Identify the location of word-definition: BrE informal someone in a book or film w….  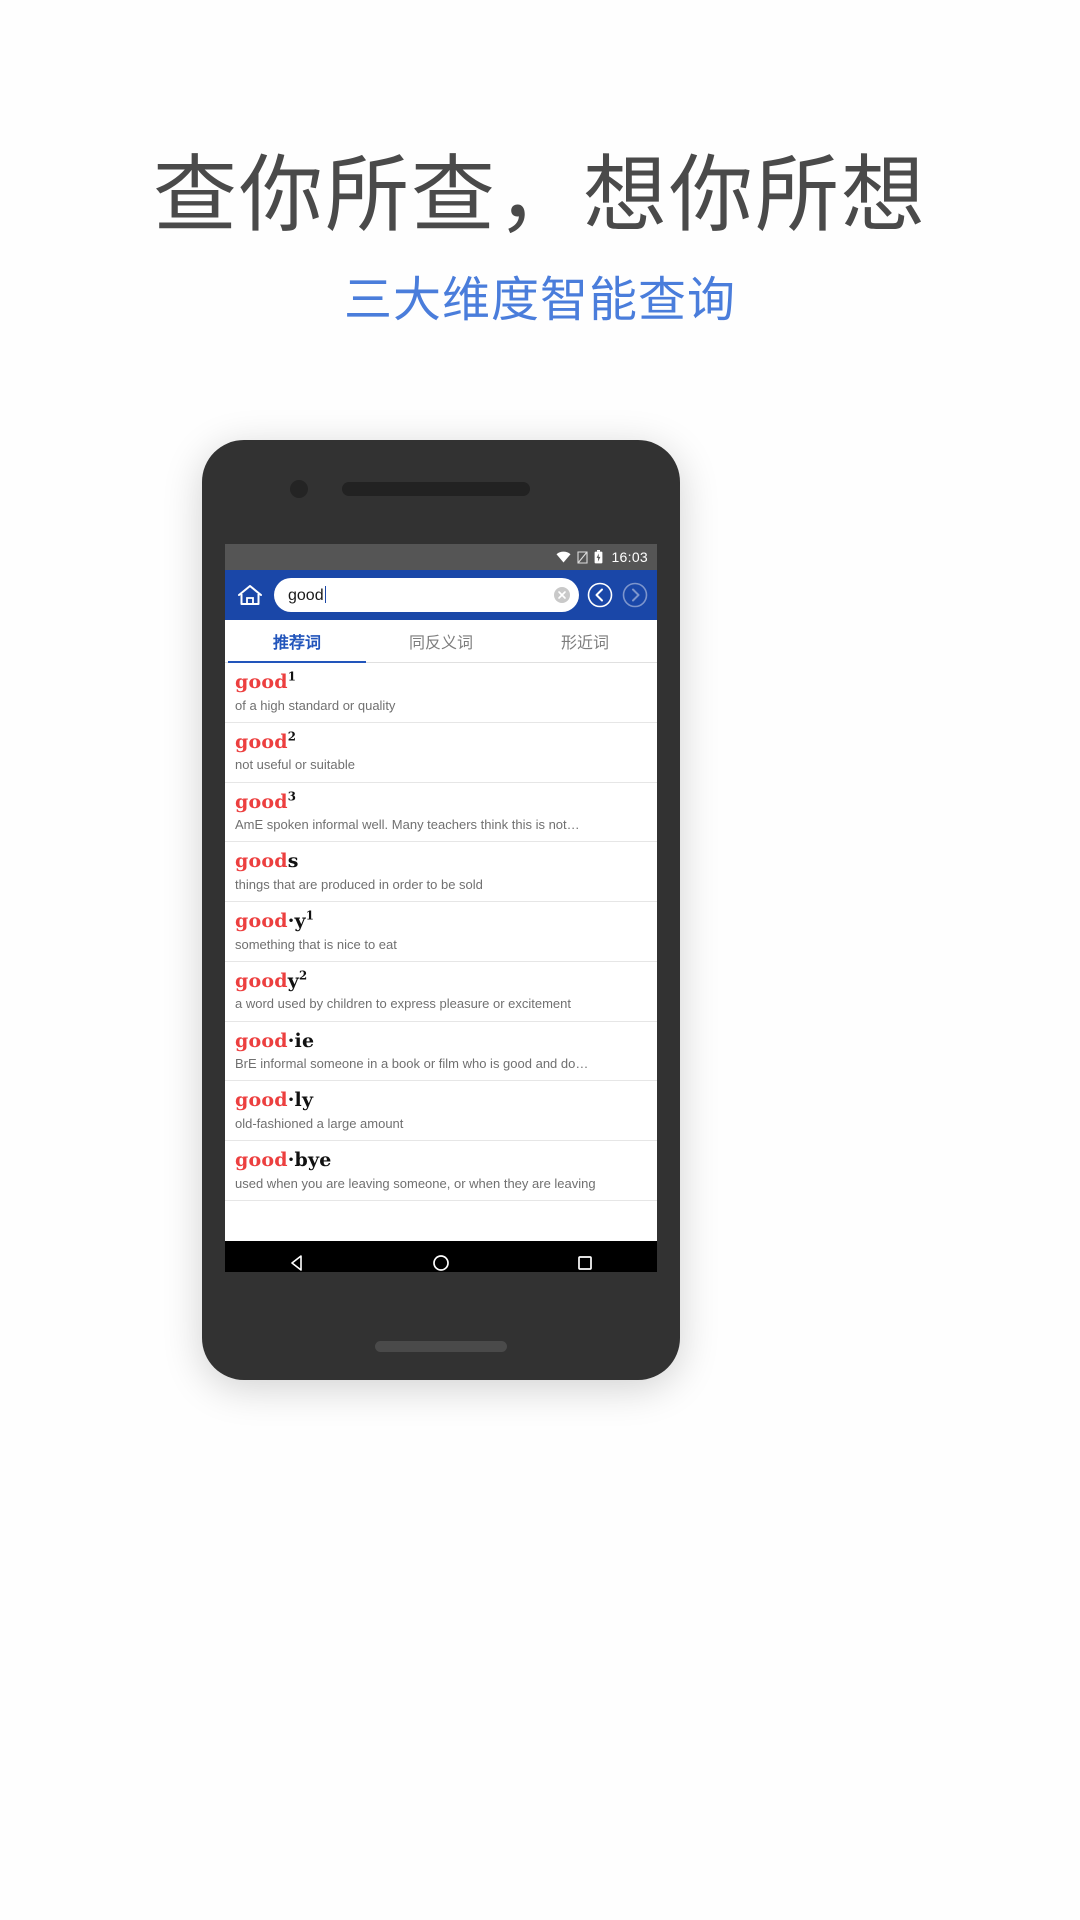
(412, 1064).